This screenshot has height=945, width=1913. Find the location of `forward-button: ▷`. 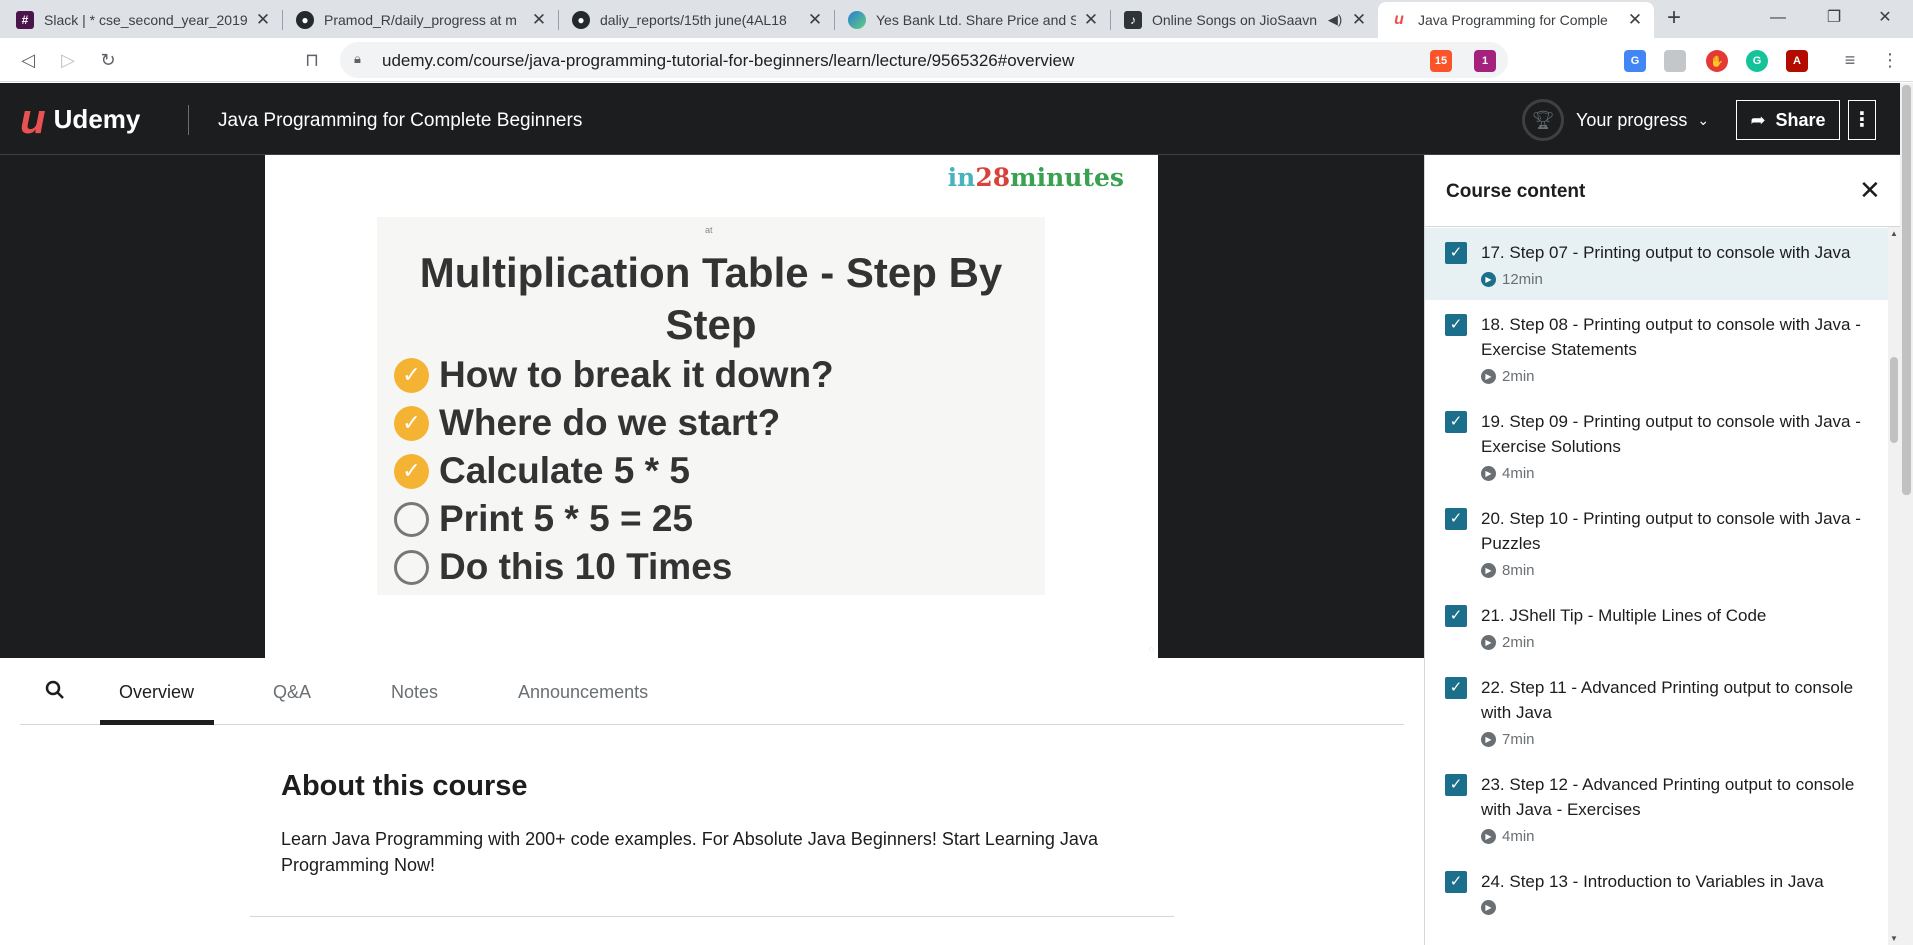

forward-button: ▷ is located at coordinates (68, 60).